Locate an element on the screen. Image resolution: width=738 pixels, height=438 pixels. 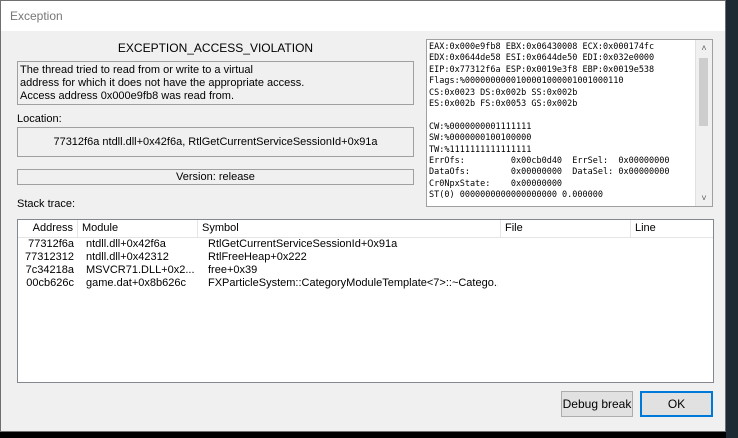
register-line: ErrOfs: 0x00cb0d40 ErrSel: 0x00000000 is located at coordinates (549, 161).